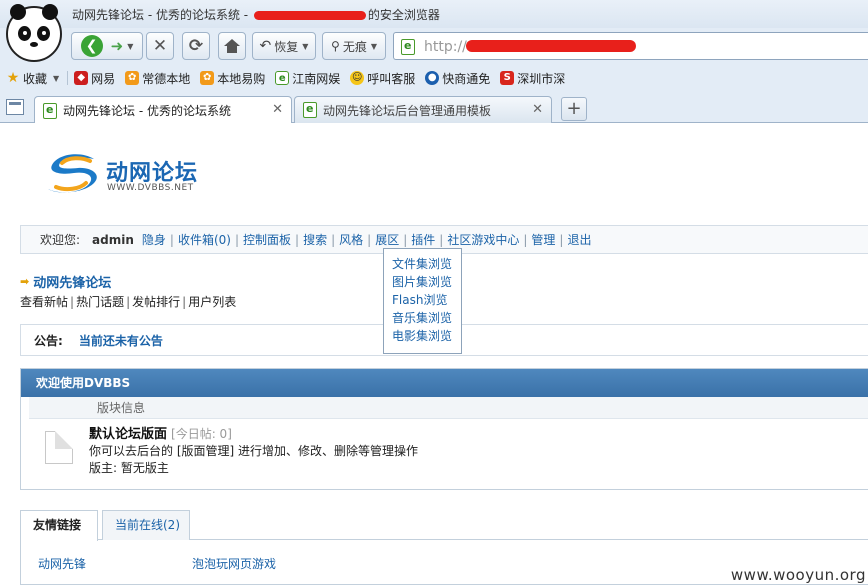 The height and width of the screenshot is (585, 868). I want to click on netease-icon: ◆, so click(81, 78).